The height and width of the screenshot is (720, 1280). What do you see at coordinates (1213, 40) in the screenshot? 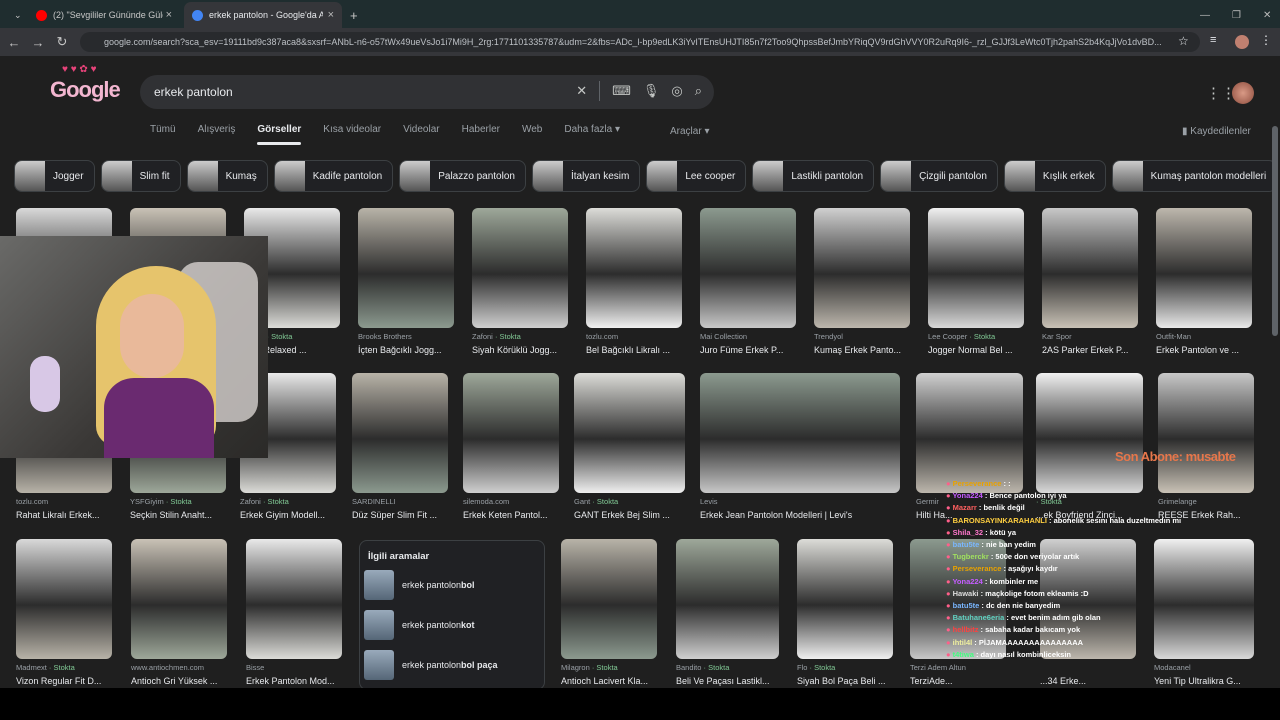
I see `media-icon: ≡` at bounding box center [1213, 40].